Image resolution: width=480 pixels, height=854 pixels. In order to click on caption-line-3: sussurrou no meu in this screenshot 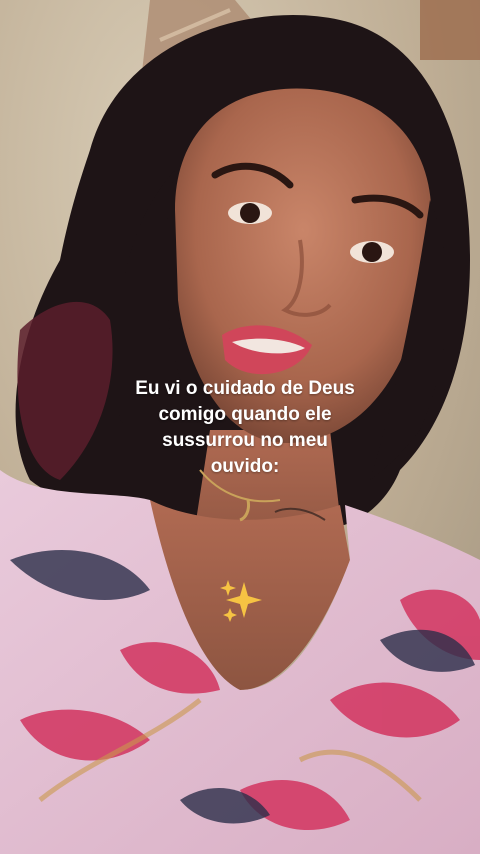, I will do `click(245, 440)`.